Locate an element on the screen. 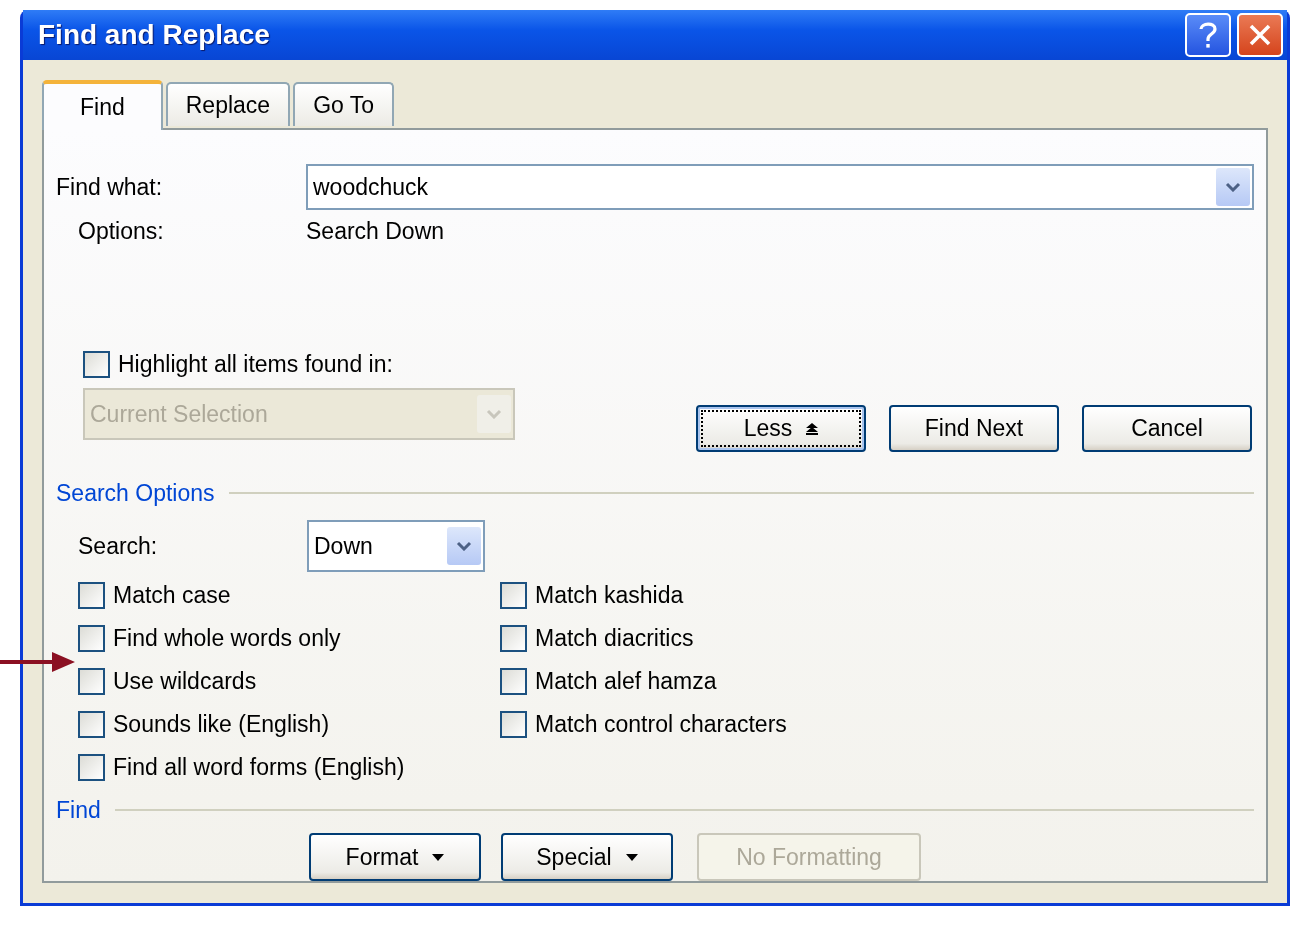 The height and width of the screenshot is (937, 1292). field-label: Search: is located at coordinates (118, 546).